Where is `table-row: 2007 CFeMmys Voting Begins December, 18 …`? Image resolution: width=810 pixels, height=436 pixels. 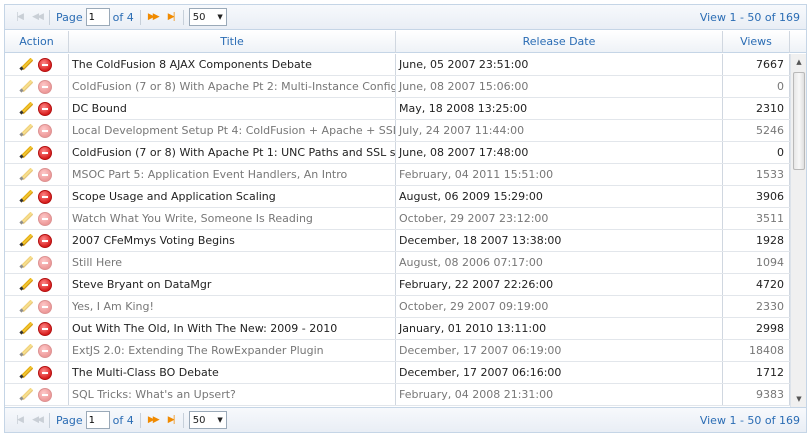
table-row: 2007 CFeMmys Voting Begins December, 18 … is located at coordinates (397, 241).